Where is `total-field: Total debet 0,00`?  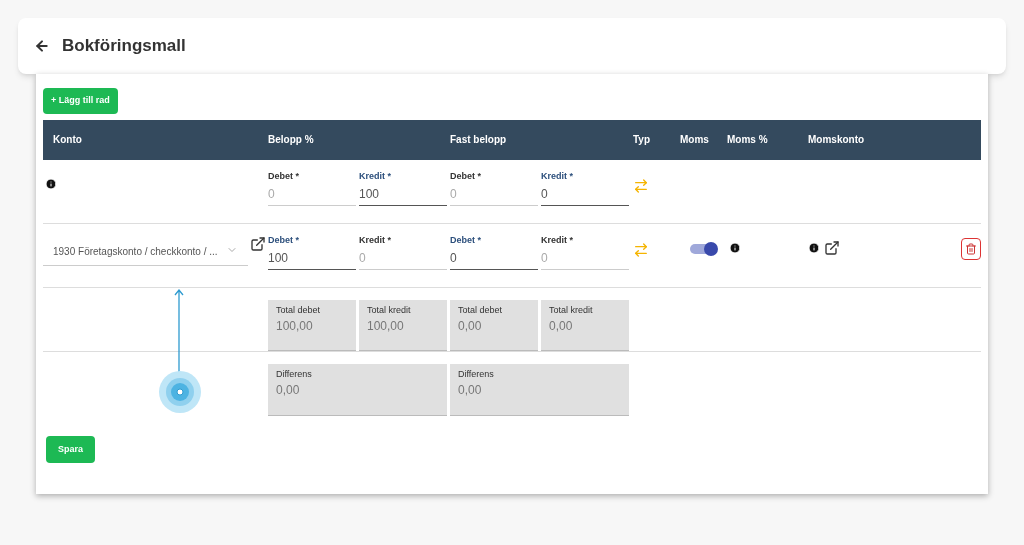
total-field: Total debet 0,00 is located at coordinates (494, 325).